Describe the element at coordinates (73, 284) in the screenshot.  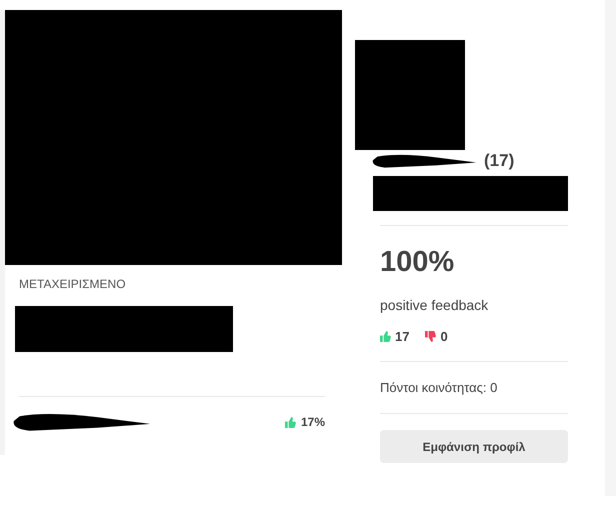
I see `condition-label: ΜΕΤΑΧΕΙΡΙΣΜΕΝΟ` at that location.